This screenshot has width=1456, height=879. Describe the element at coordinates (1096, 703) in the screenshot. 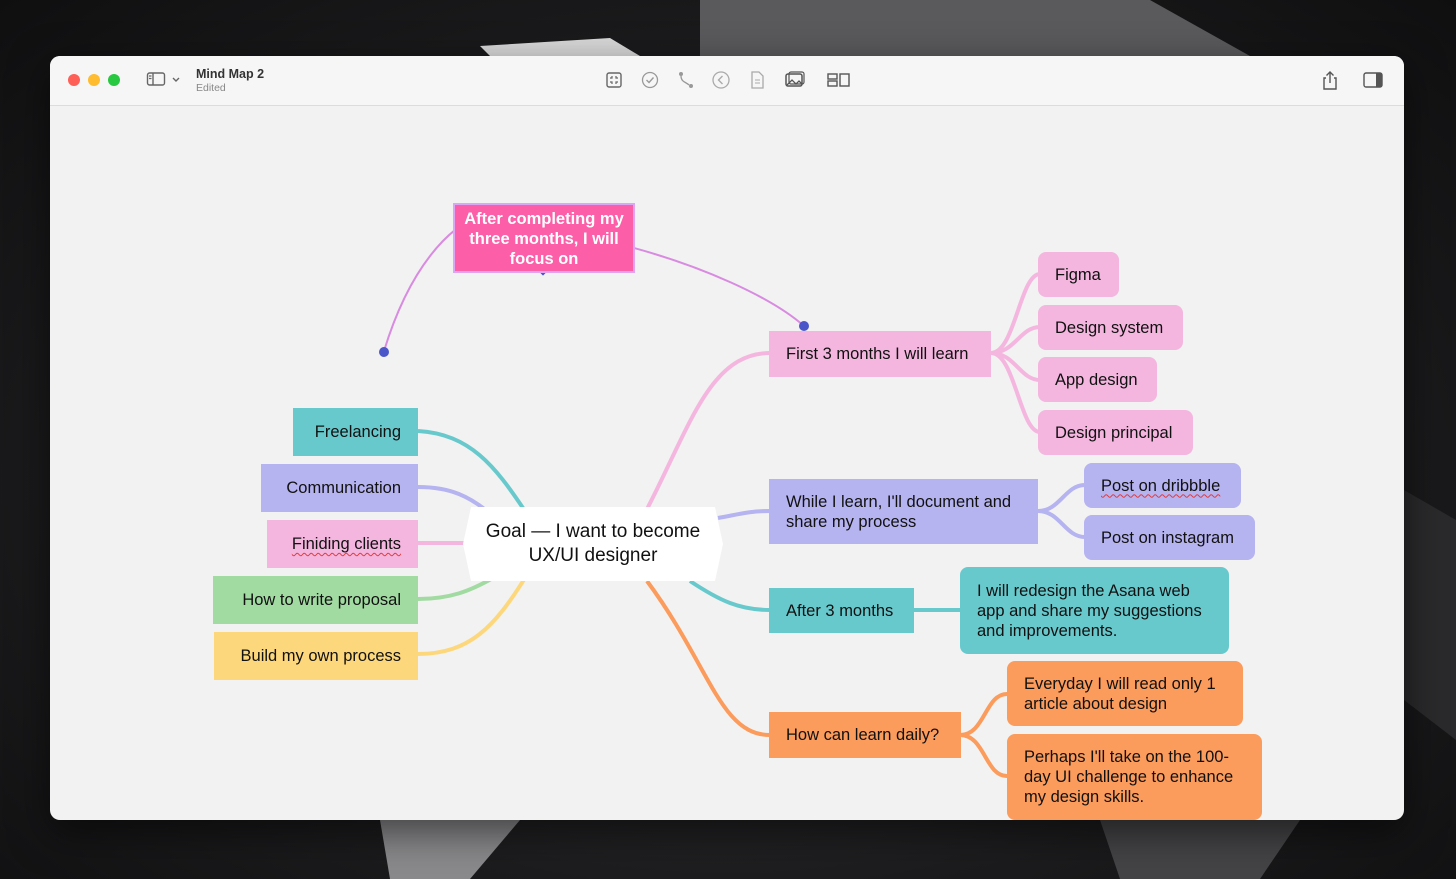

I see `subtopic-line: article about design` at that location.